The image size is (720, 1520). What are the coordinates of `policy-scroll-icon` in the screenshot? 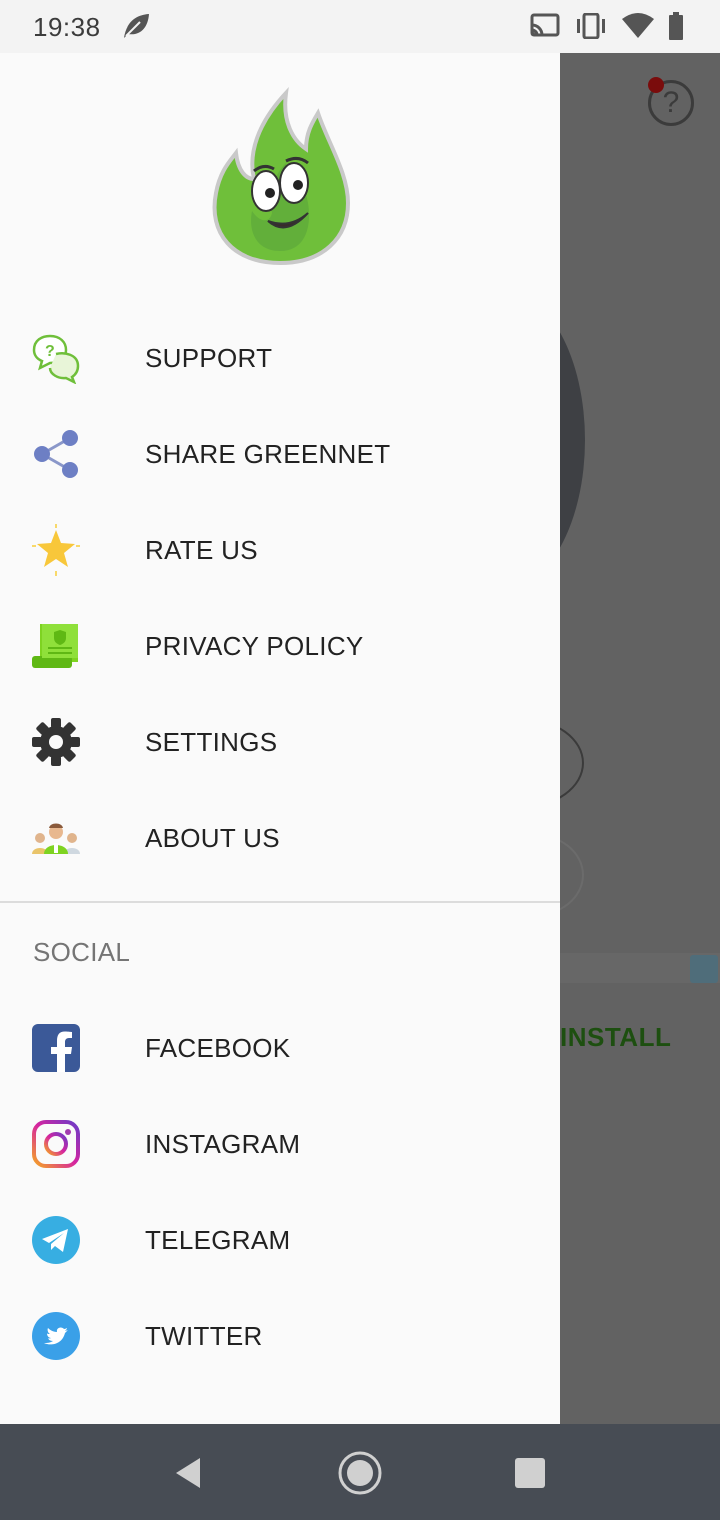 It's located at (56, 646).